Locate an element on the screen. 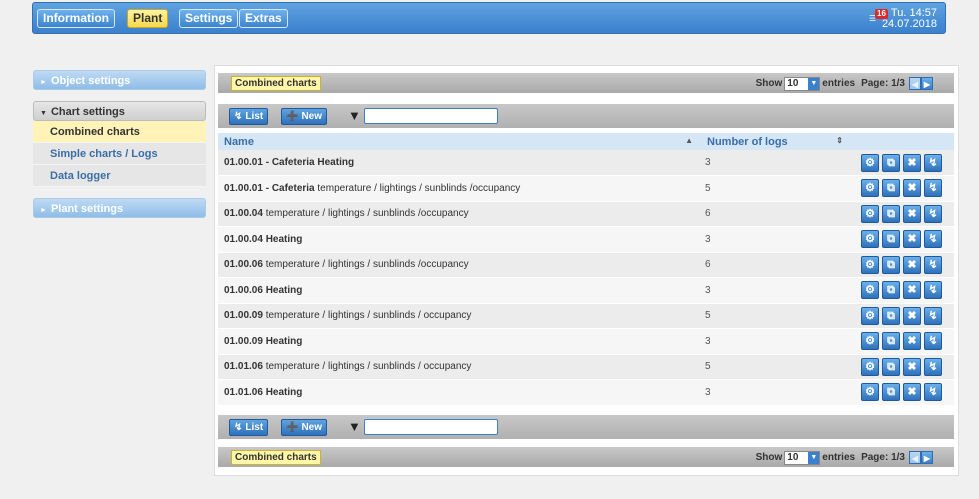 The width and height of the screenshot is (979, 499). sidebar-item-simple-charts: Simple charts / Logs is located at coordinates (119, 154).